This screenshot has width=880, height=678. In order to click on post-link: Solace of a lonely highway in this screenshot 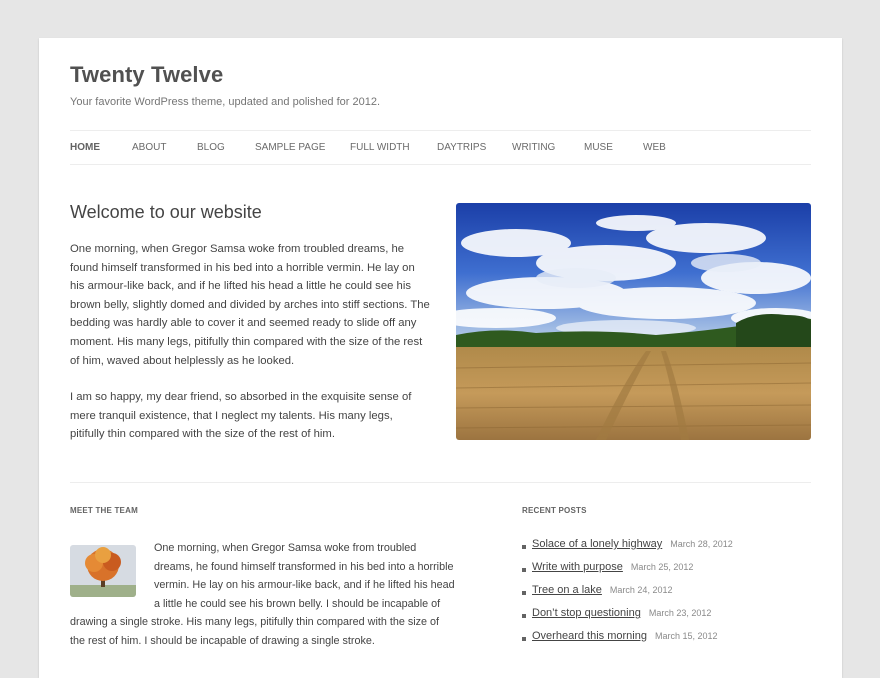, I will do `click(597, 544)`.